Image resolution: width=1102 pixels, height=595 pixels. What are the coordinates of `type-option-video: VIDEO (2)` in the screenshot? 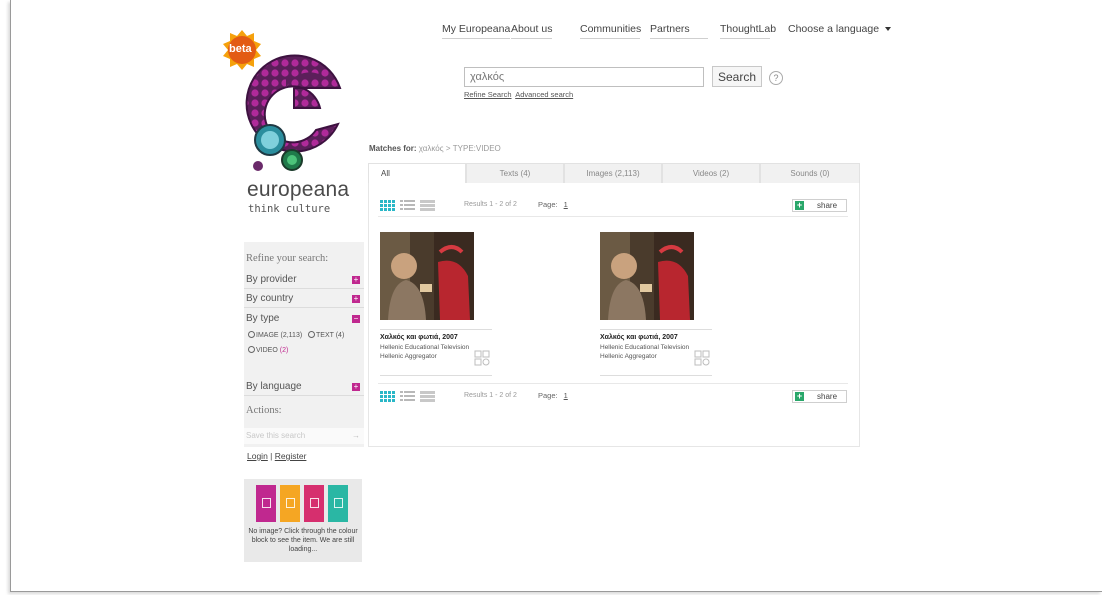 It's located at (268, 350).